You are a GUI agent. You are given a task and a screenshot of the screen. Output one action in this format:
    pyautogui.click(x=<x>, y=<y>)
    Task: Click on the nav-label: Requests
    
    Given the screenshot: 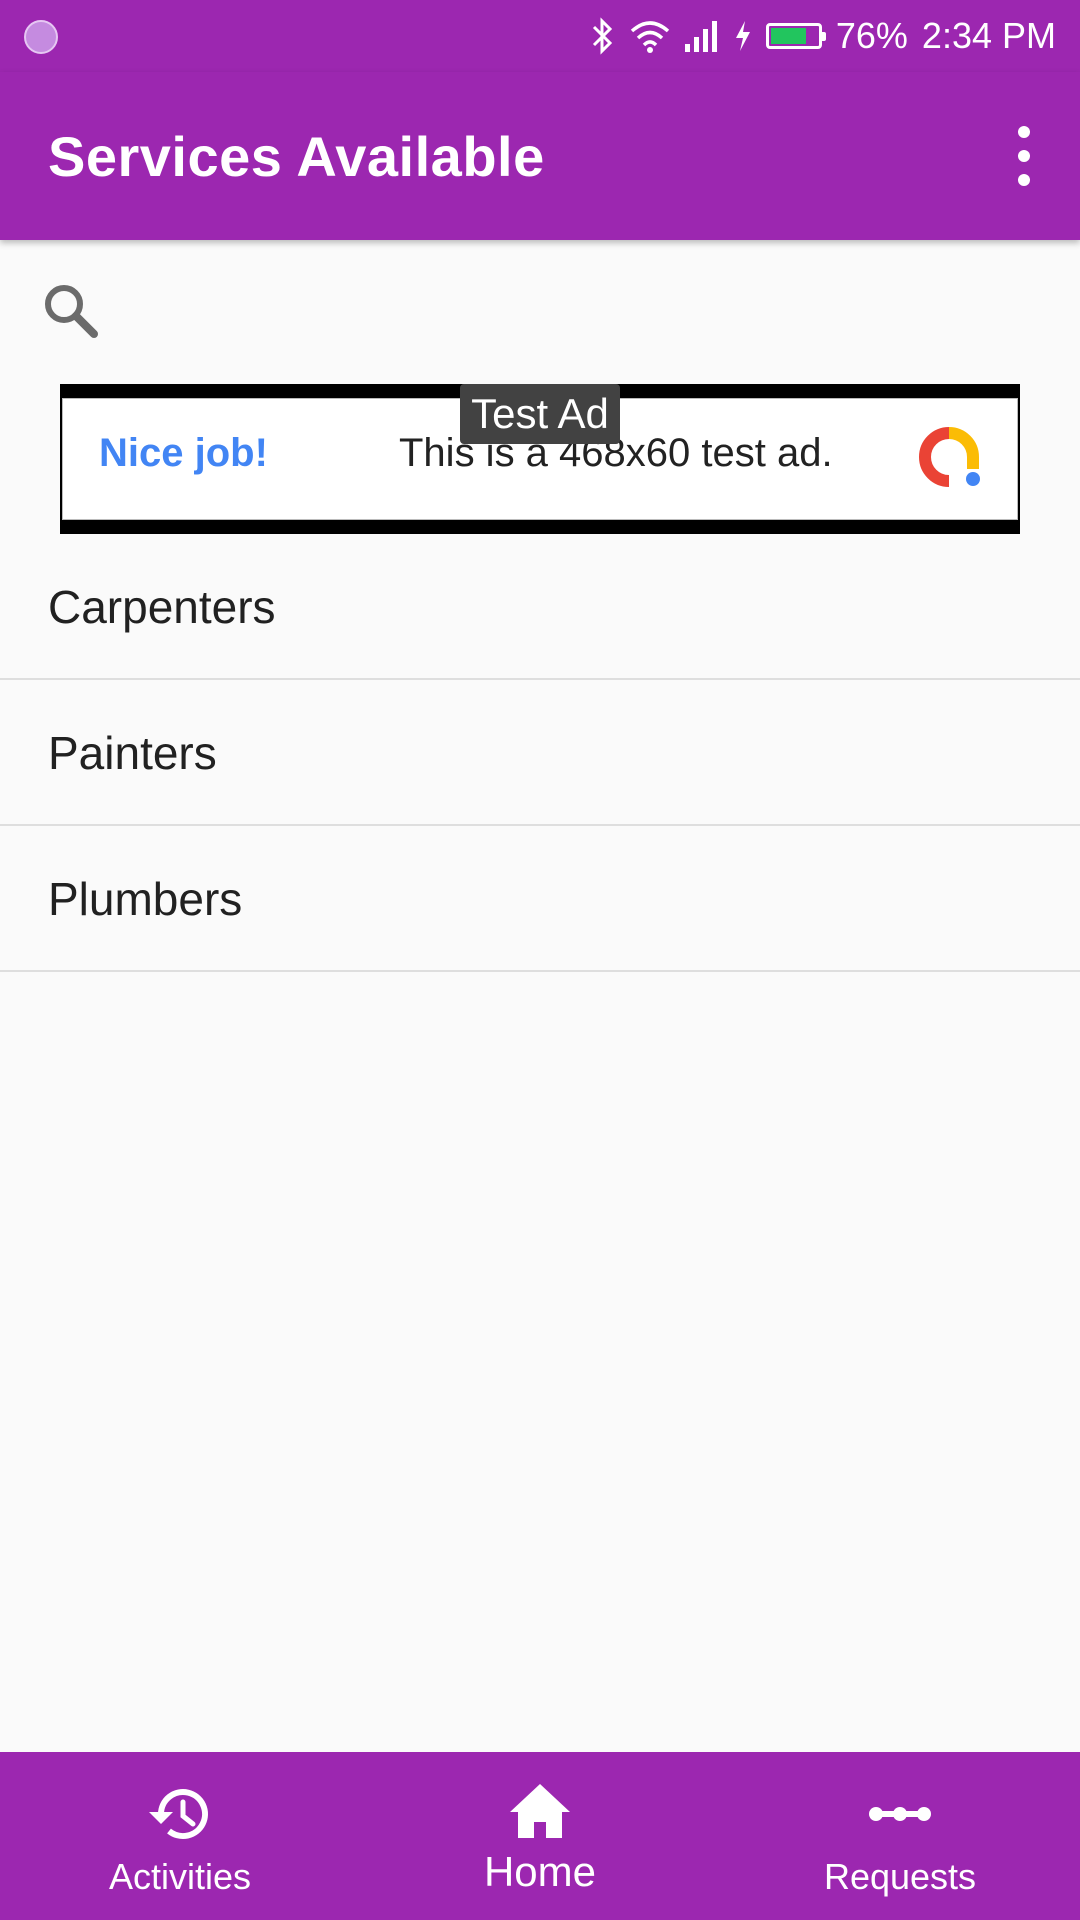 What is the action you would take?
    pyautogui.click(x=900, y=1876)
    